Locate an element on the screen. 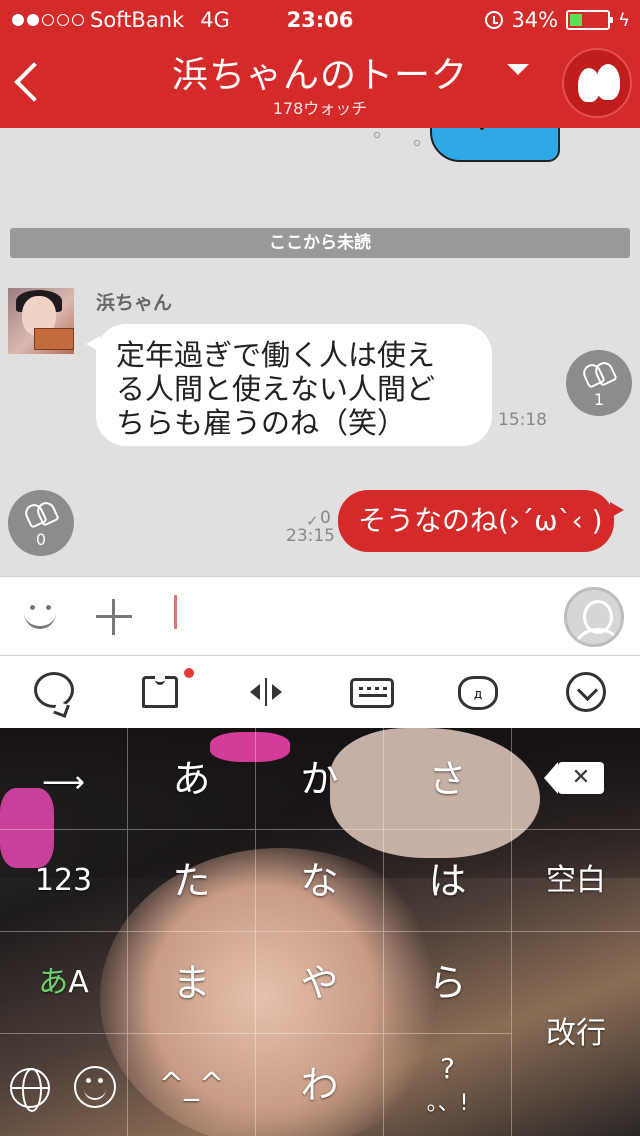 The width and height of the screenshot is (640, 1136). key-ra: ら is located at coordinates (448, 983).